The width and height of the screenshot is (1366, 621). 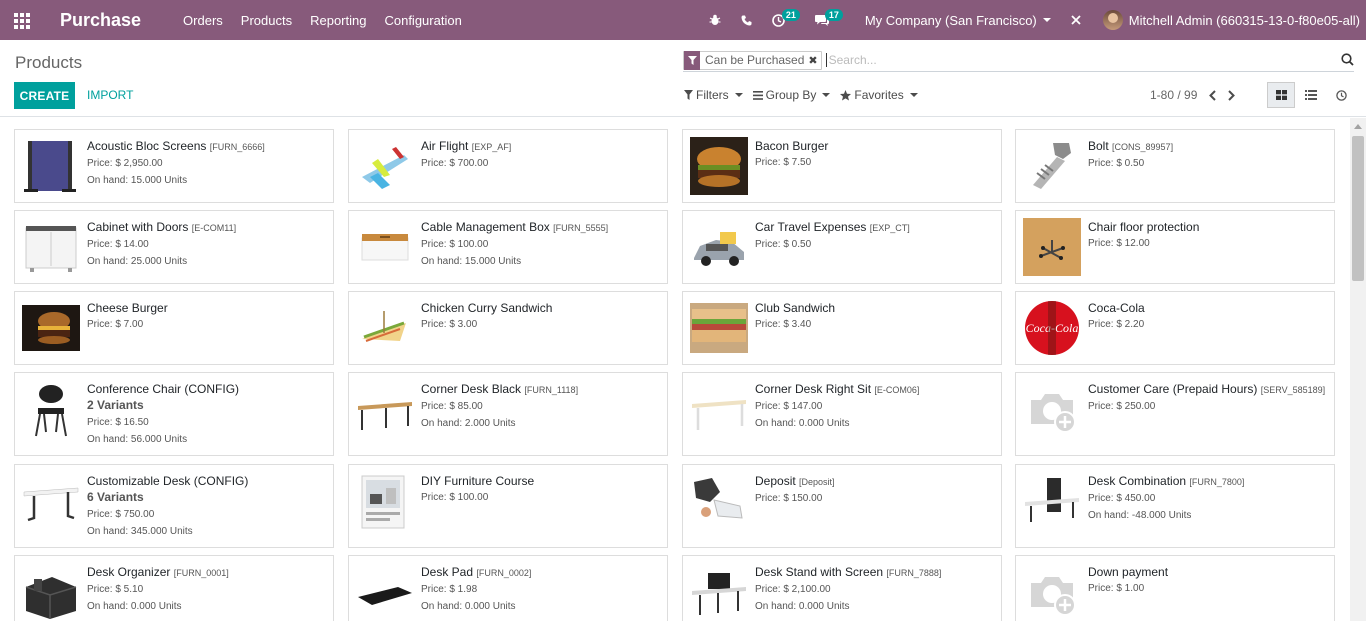 I want to click on chevron-right-icon, so click(x=1232, y=95).